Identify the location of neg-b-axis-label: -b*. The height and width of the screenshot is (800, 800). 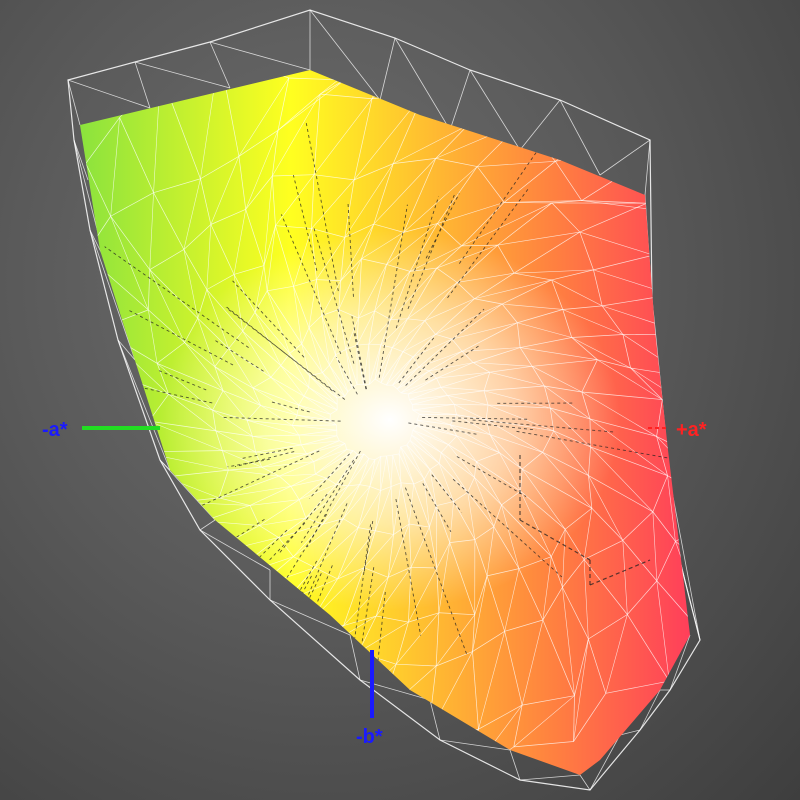
(369, 737).